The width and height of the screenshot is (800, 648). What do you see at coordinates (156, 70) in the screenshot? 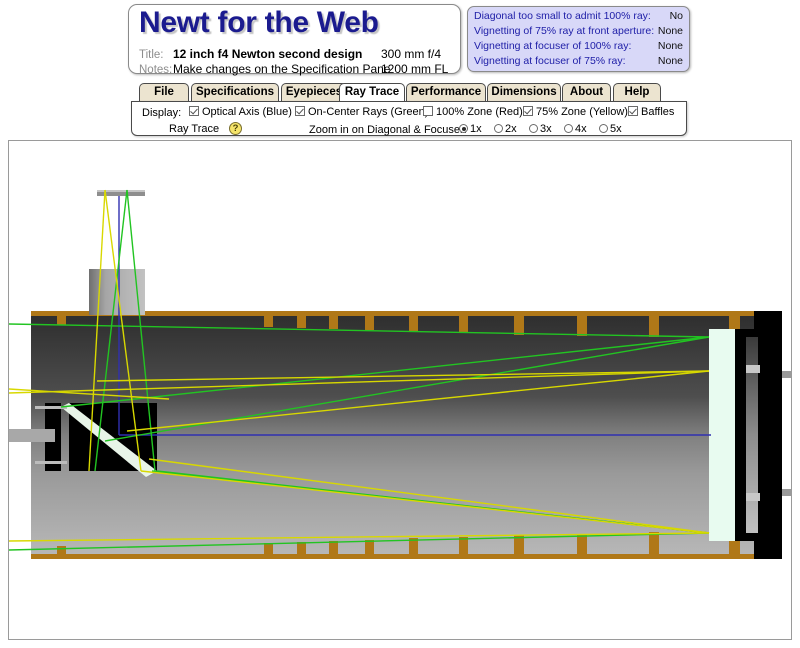
I see `notes-label: Notes:` at bounding box center [156, 70].